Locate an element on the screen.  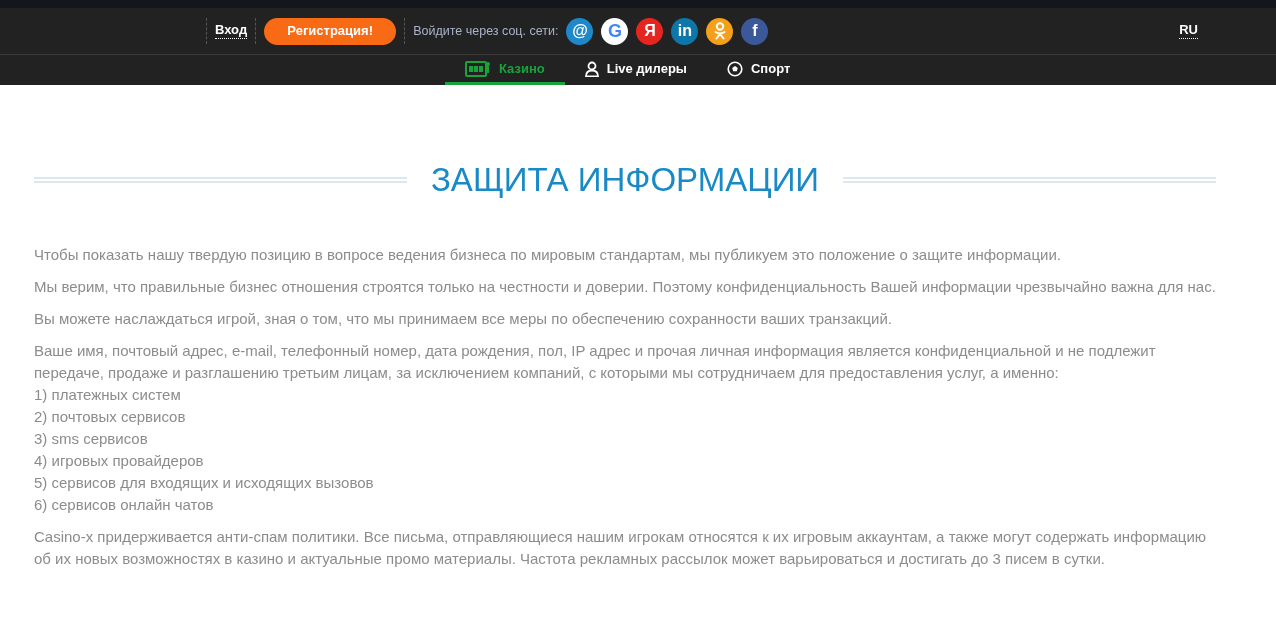
slot-machine-icon is located at coordinates (478, 68).